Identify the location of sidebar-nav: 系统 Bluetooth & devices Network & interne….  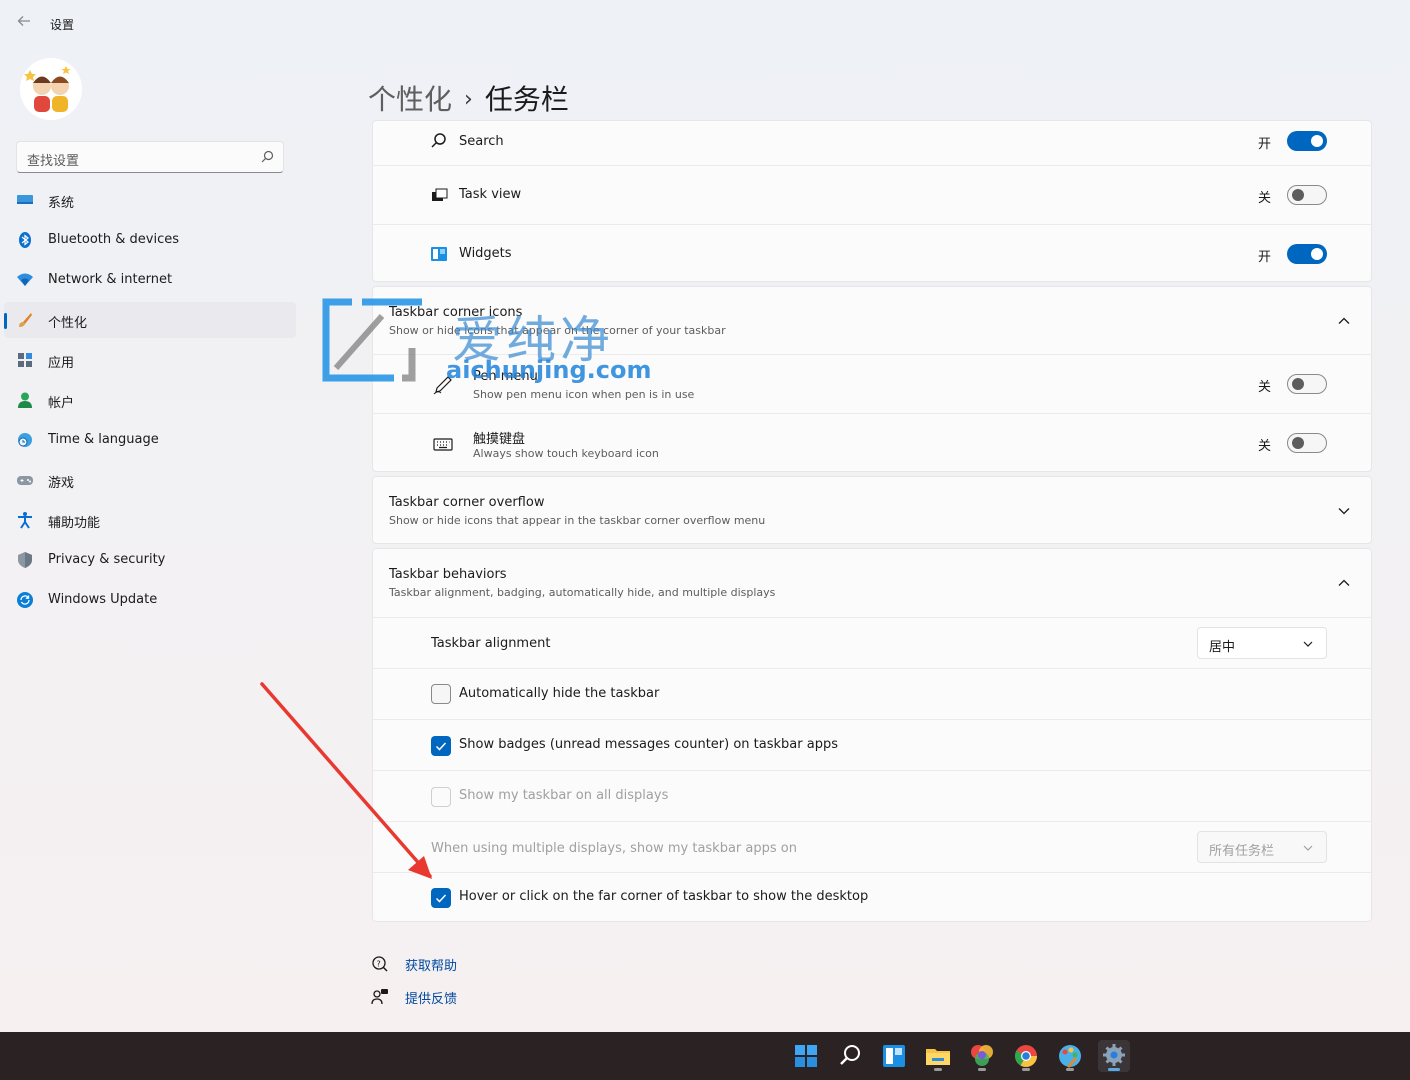
(150, 402).